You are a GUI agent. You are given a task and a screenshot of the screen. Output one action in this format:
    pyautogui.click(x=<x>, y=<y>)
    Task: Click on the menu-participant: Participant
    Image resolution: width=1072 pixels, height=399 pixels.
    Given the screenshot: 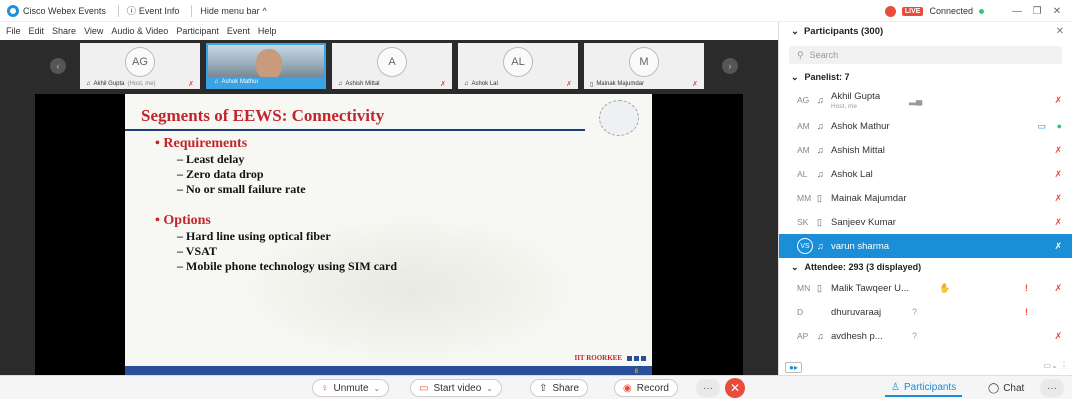 What is the action you would take?
    pyautogui.click(x=197, y=31)
    